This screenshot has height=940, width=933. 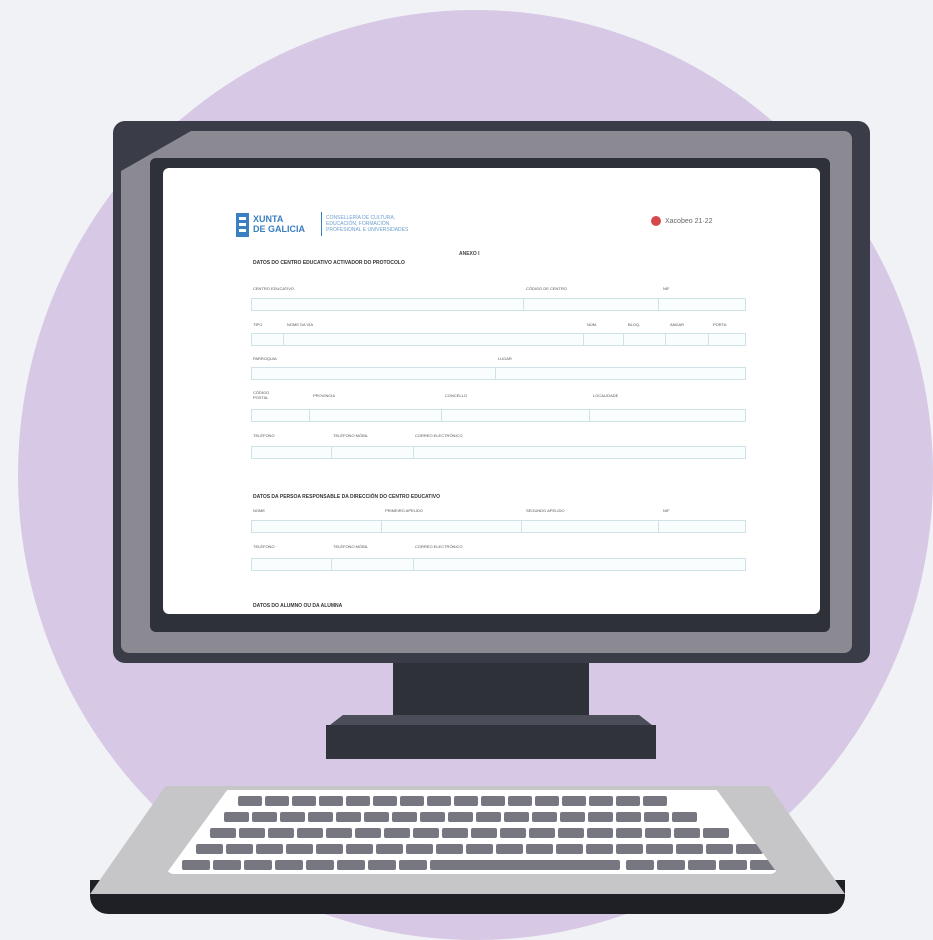 What do you see at coordinates (634, 324) in the screenshot?
I see `label-bloq: BLOQ.` at bounding box center [634, 324].